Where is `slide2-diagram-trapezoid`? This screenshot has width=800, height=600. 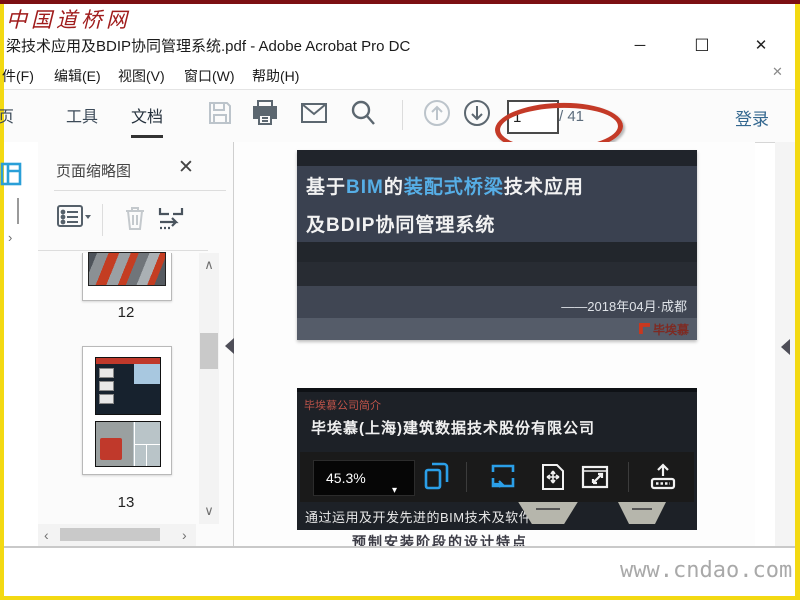 slide2-diagram-trapezoid is located at coordinates (642, 512).